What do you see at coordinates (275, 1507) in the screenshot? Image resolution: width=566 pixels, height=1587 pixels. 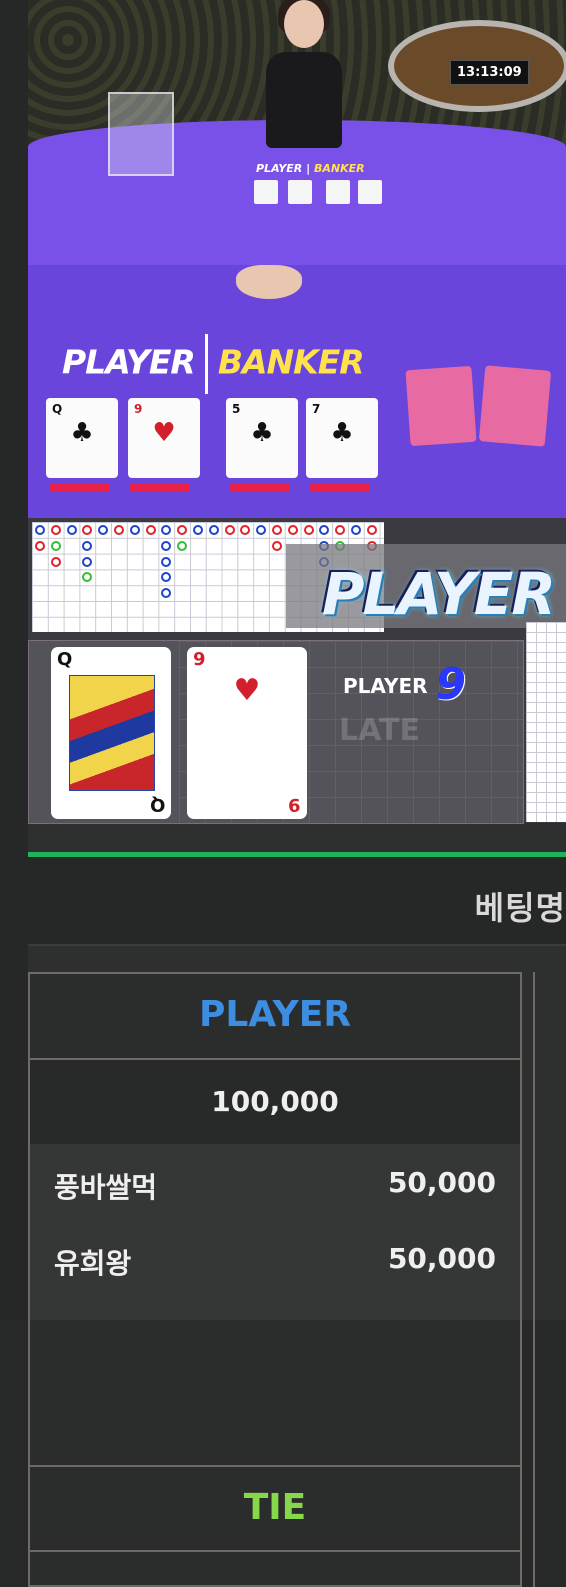 I see `tie-bet-title: TIE` at bounding box center [275, 1507].